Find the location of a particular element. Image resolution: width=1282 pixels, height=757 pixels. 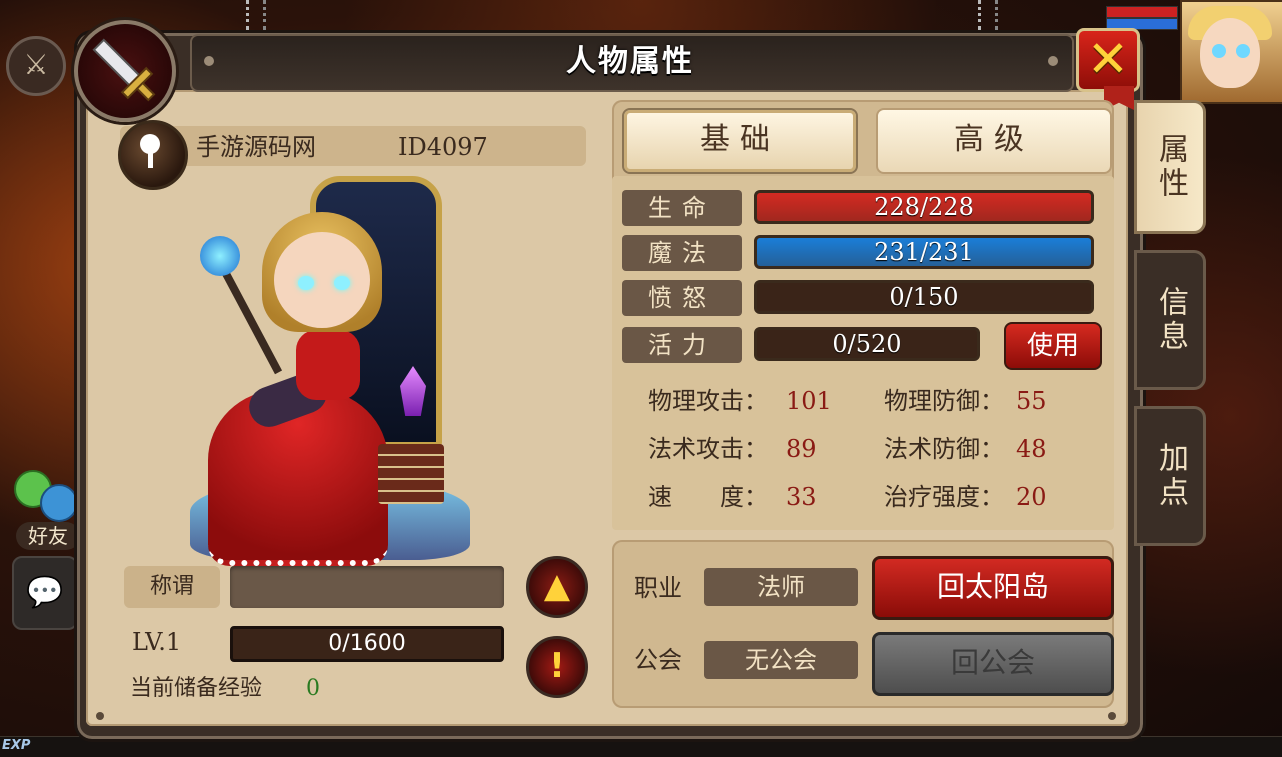

attr-speed-label: 速 度： is located at coordinates (708, 497).